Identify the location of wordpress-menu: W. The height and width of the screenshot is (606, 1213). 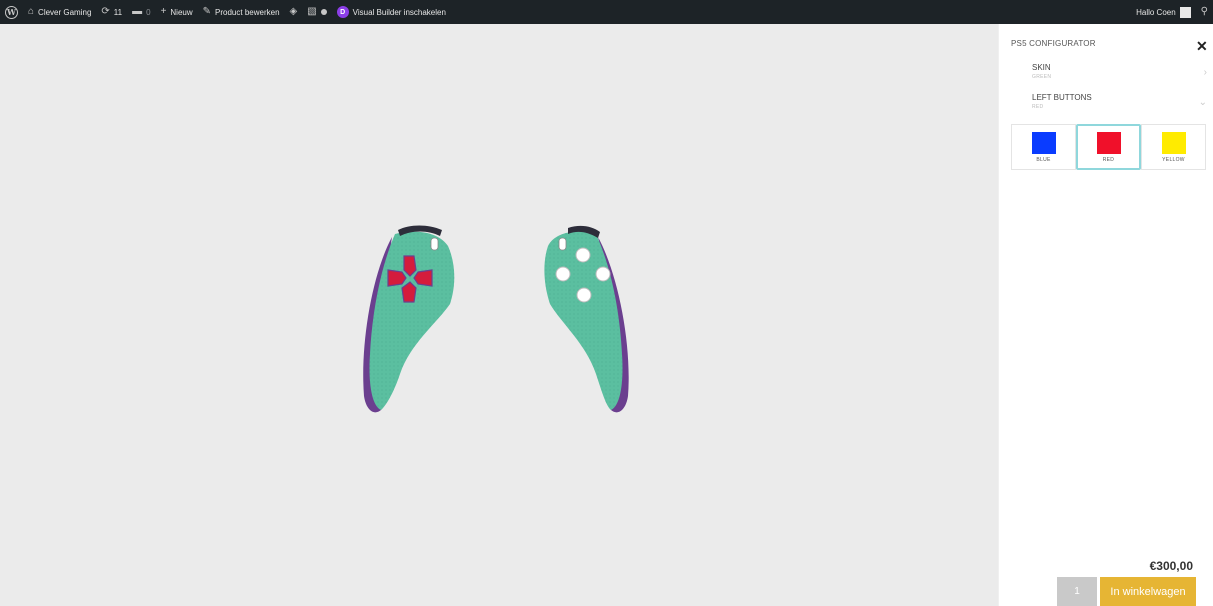
(11, 12).